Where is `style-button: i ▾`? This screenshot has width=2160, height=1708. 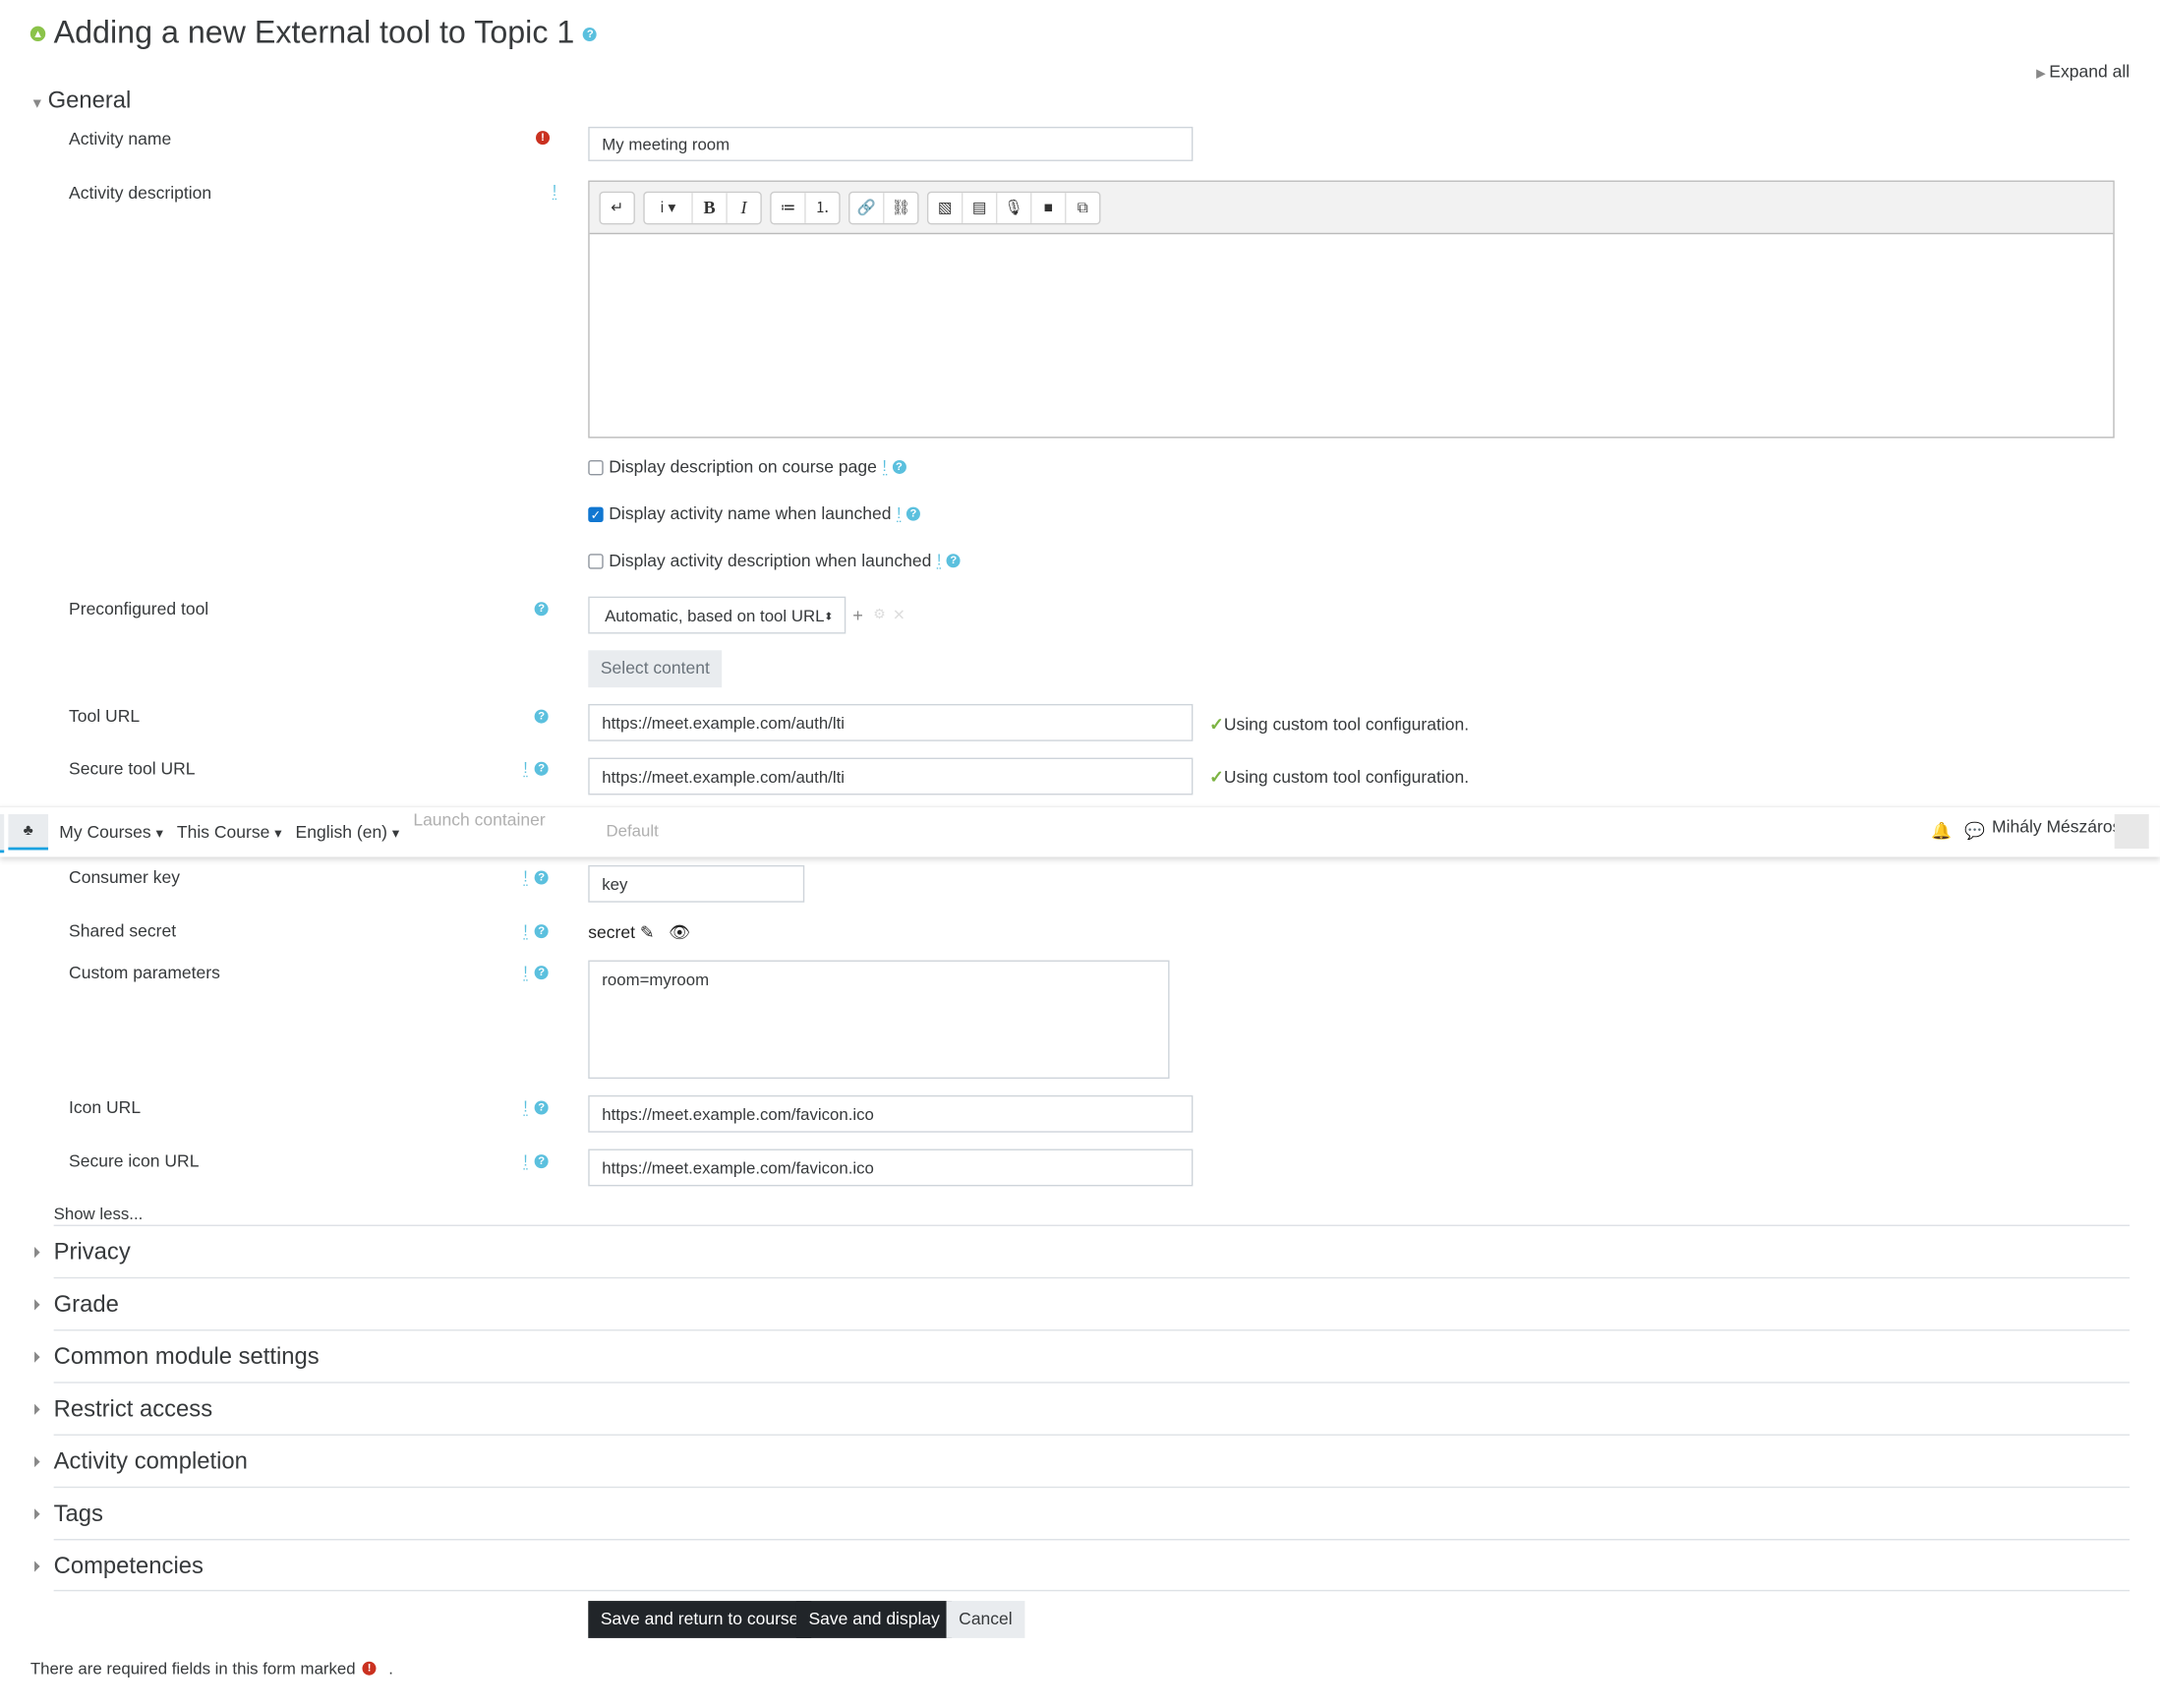 style-button: i ▾ is located at coordinates (669, 207).